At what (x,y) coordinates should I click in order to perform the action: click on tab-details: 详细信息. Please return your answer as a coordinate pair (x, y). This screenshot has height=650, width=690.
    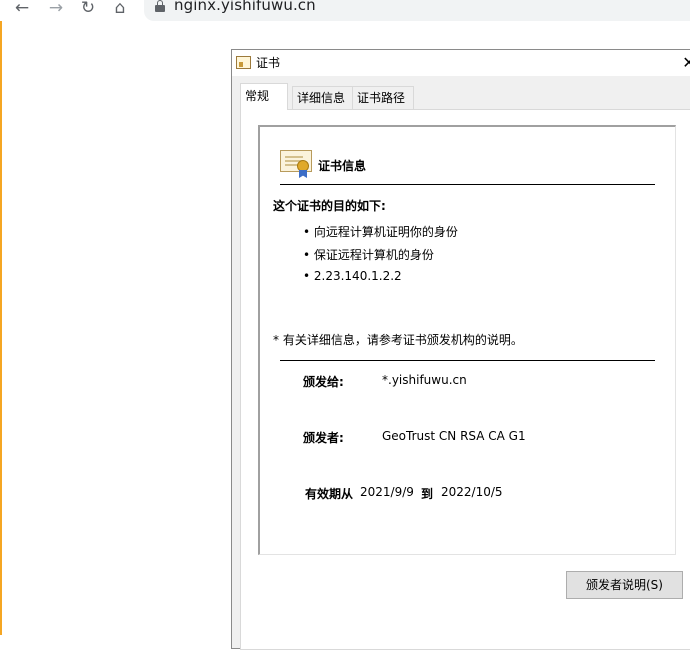
    Looking at the image, I should click on (323, 97).